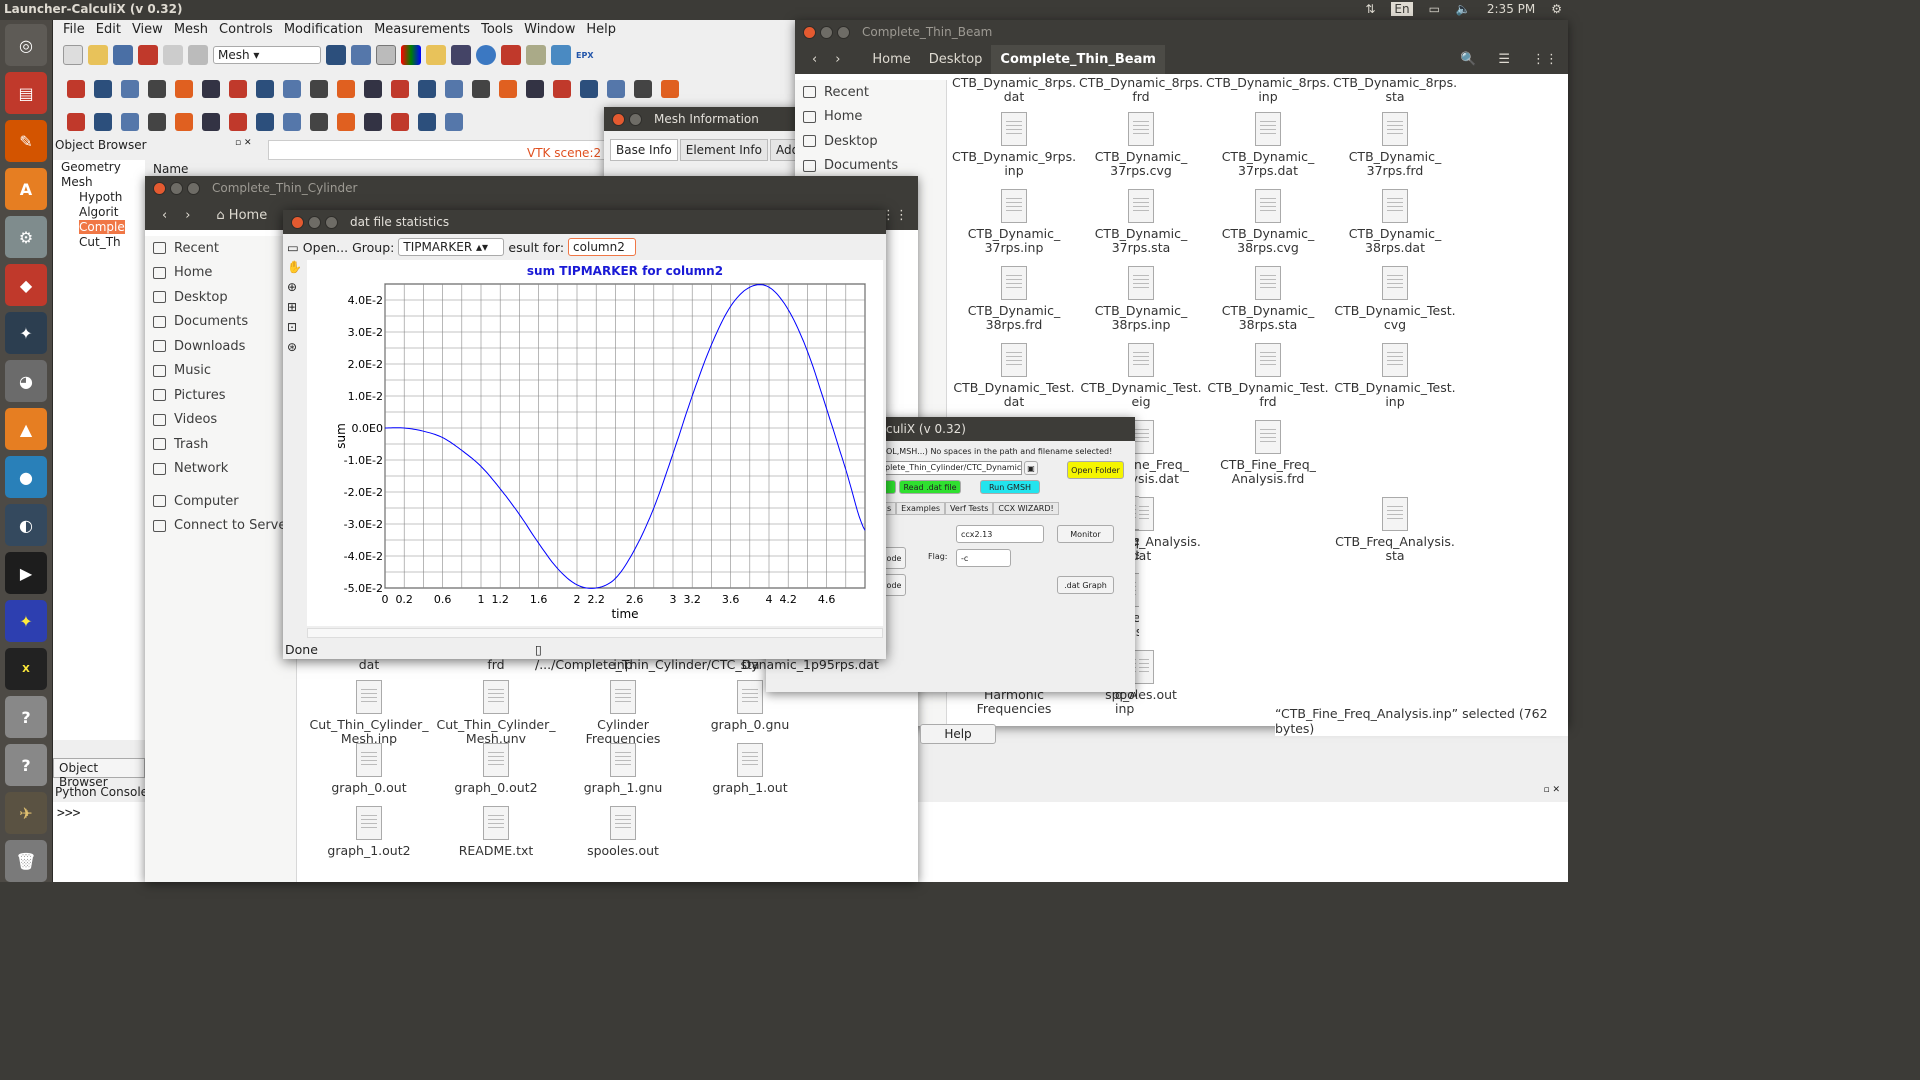  Describe the element at coordinates (151, 30) in the screenshot. I see `menu-view: View` at that location.